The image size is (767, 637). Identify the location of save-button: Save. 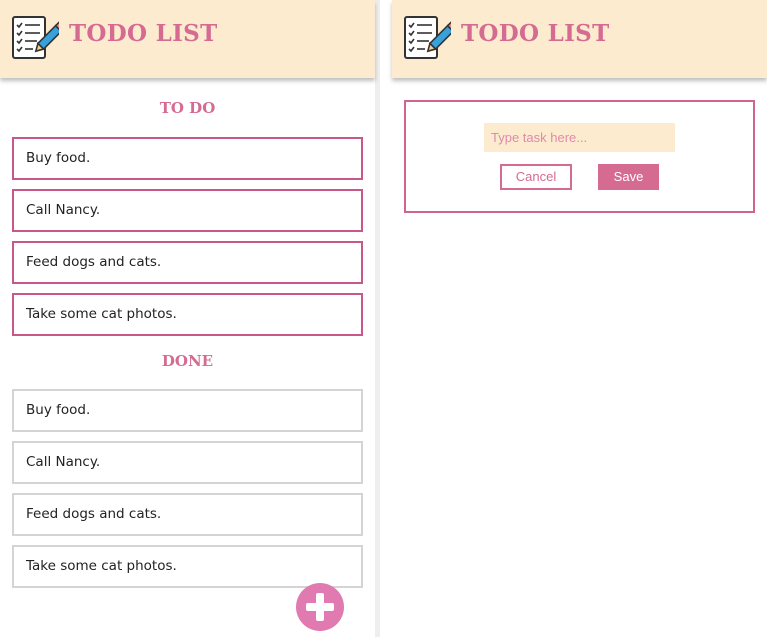
(628, 177).